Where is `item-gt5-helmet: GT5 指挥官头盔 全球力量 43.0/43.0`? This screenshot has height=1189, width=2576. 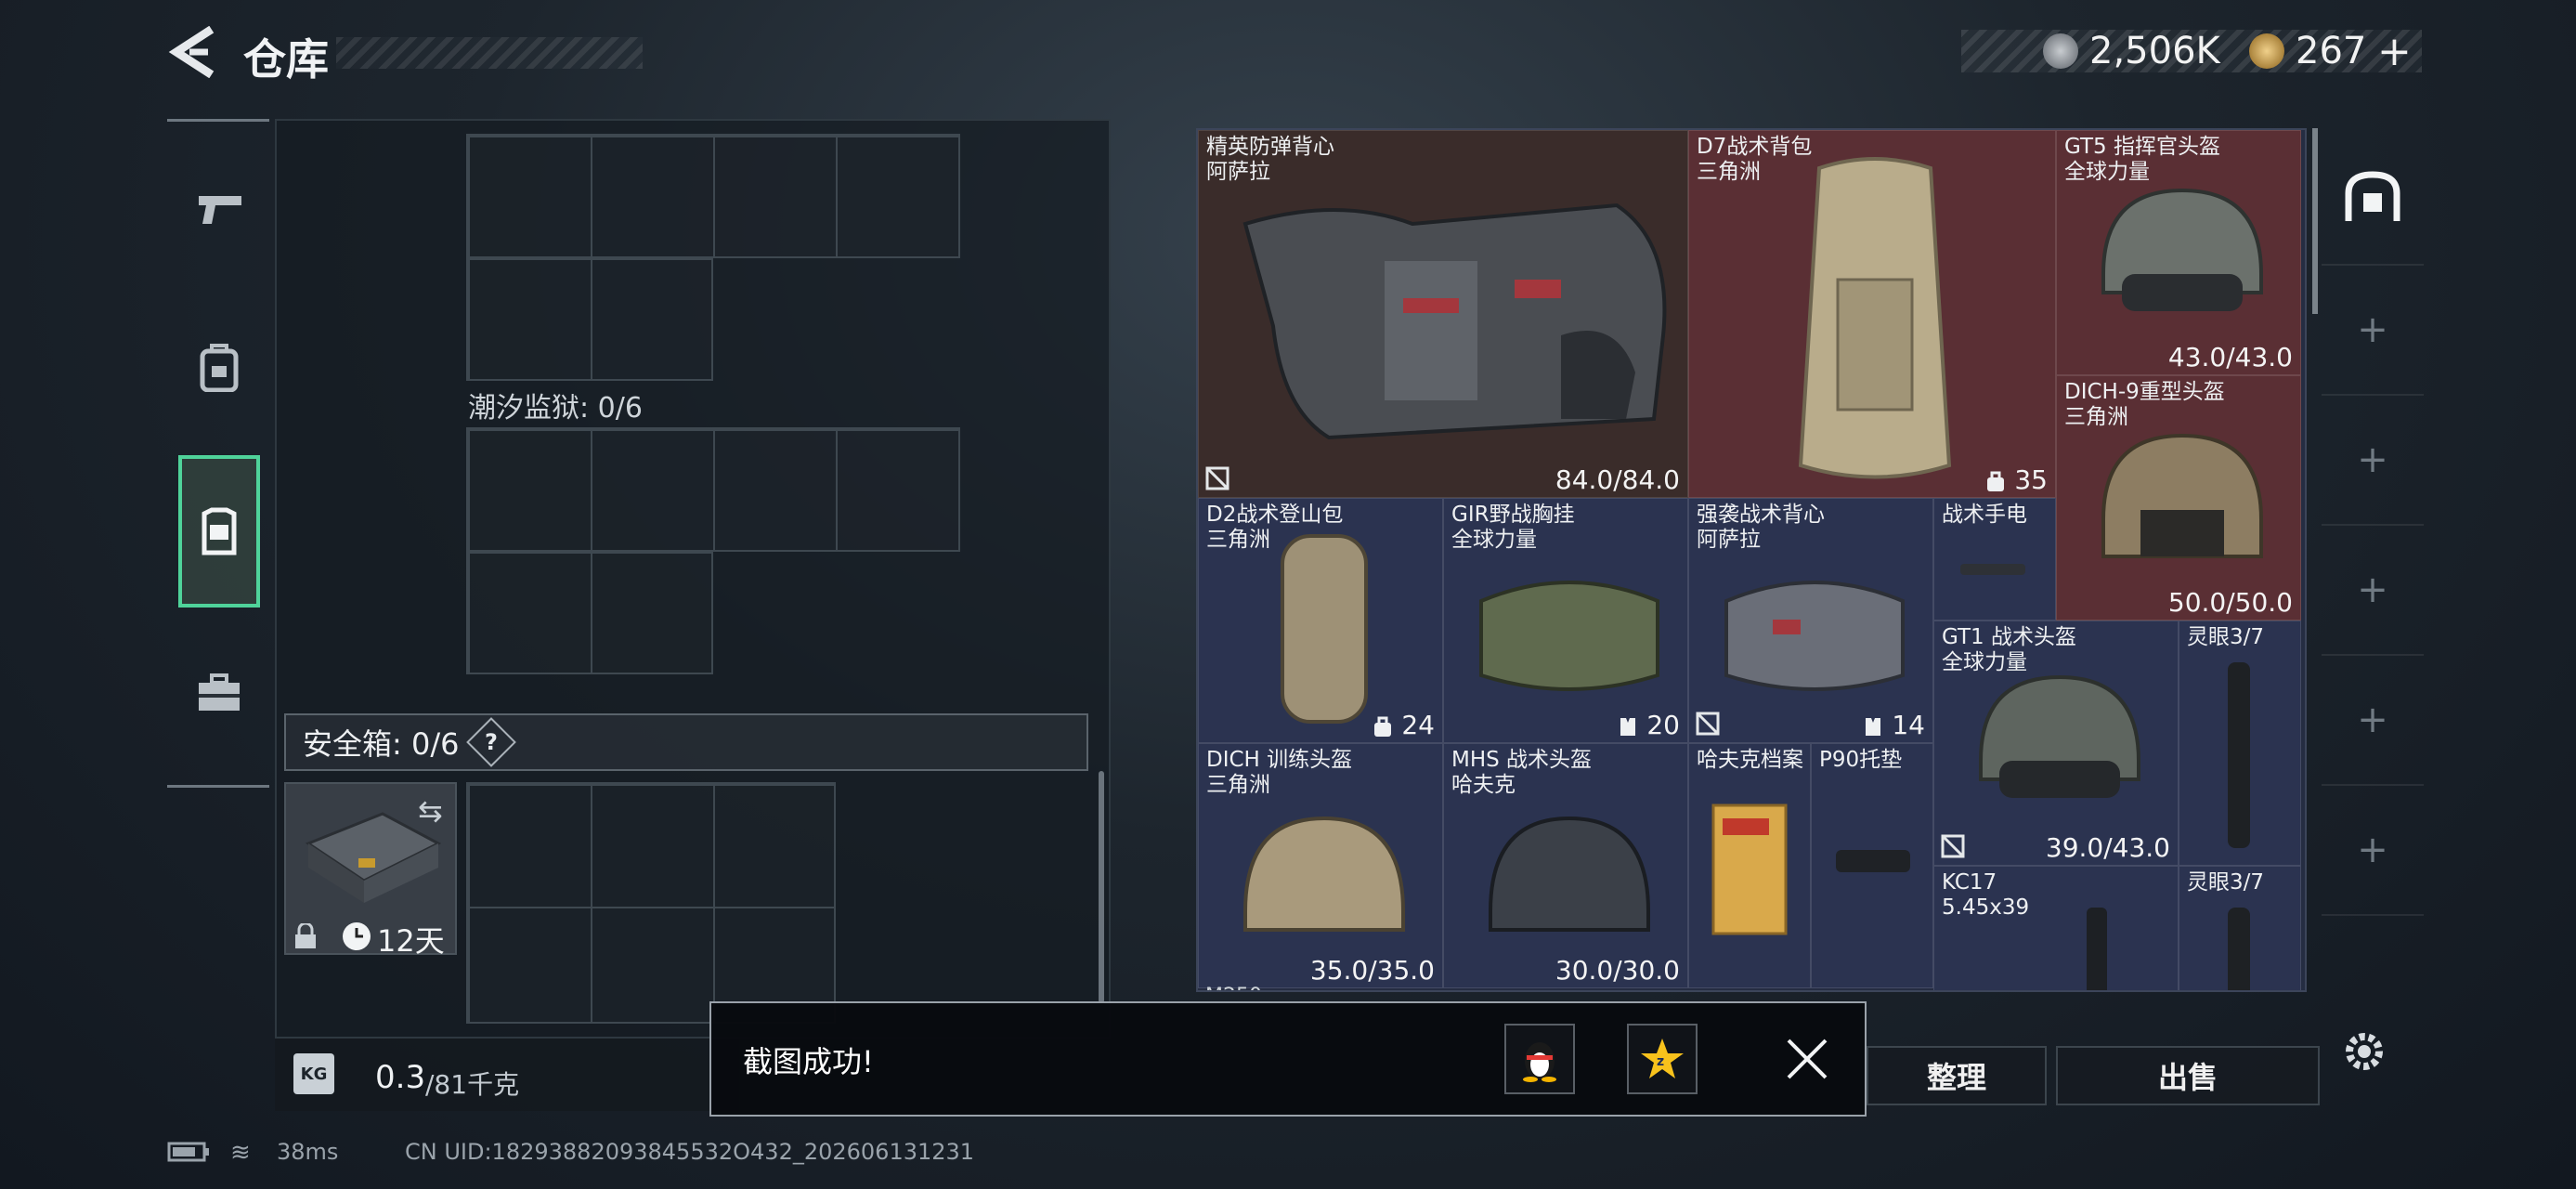
item-gt5-helmet: GT5 指挥官头盔 全球力量 43.0/43.0 is located at coordinates (2178, 253).